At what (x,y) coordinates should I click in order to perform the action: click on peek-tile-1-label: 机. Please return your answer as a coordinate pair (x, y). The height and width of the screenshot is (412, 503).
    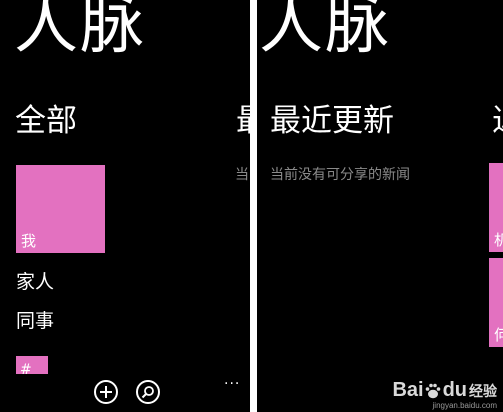
    Looking at the image, I should click on (498, 240).